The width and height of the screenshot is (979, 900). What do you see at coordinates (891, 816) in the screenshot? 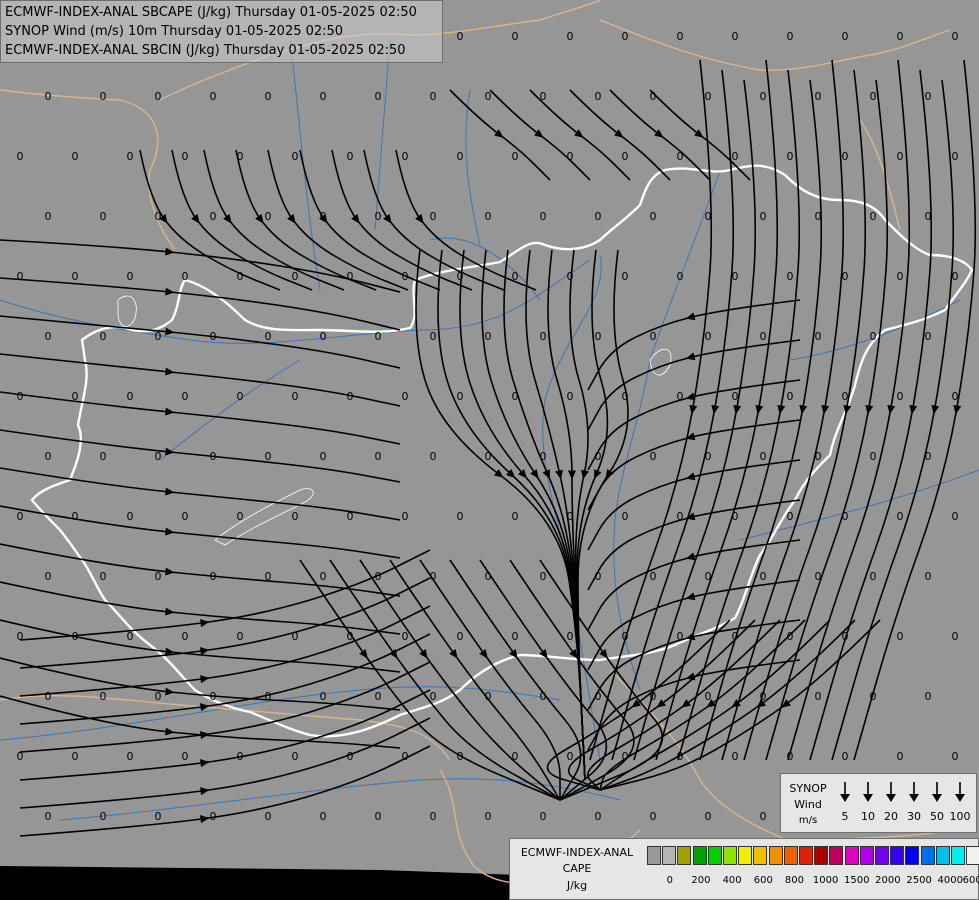
I see `synop-speed-label: 20` at bounding box center [891, 816].